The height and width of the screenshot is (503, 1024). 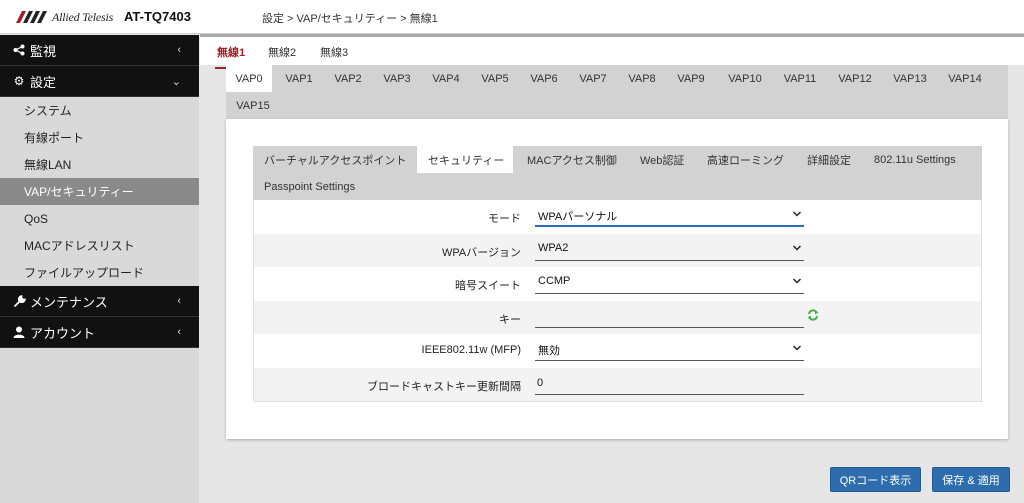 What do you see at coordinates (481, 252) in the screenshot?
I see `wpa-version-label: WPAバージョン` at bounding box center [481, 252].